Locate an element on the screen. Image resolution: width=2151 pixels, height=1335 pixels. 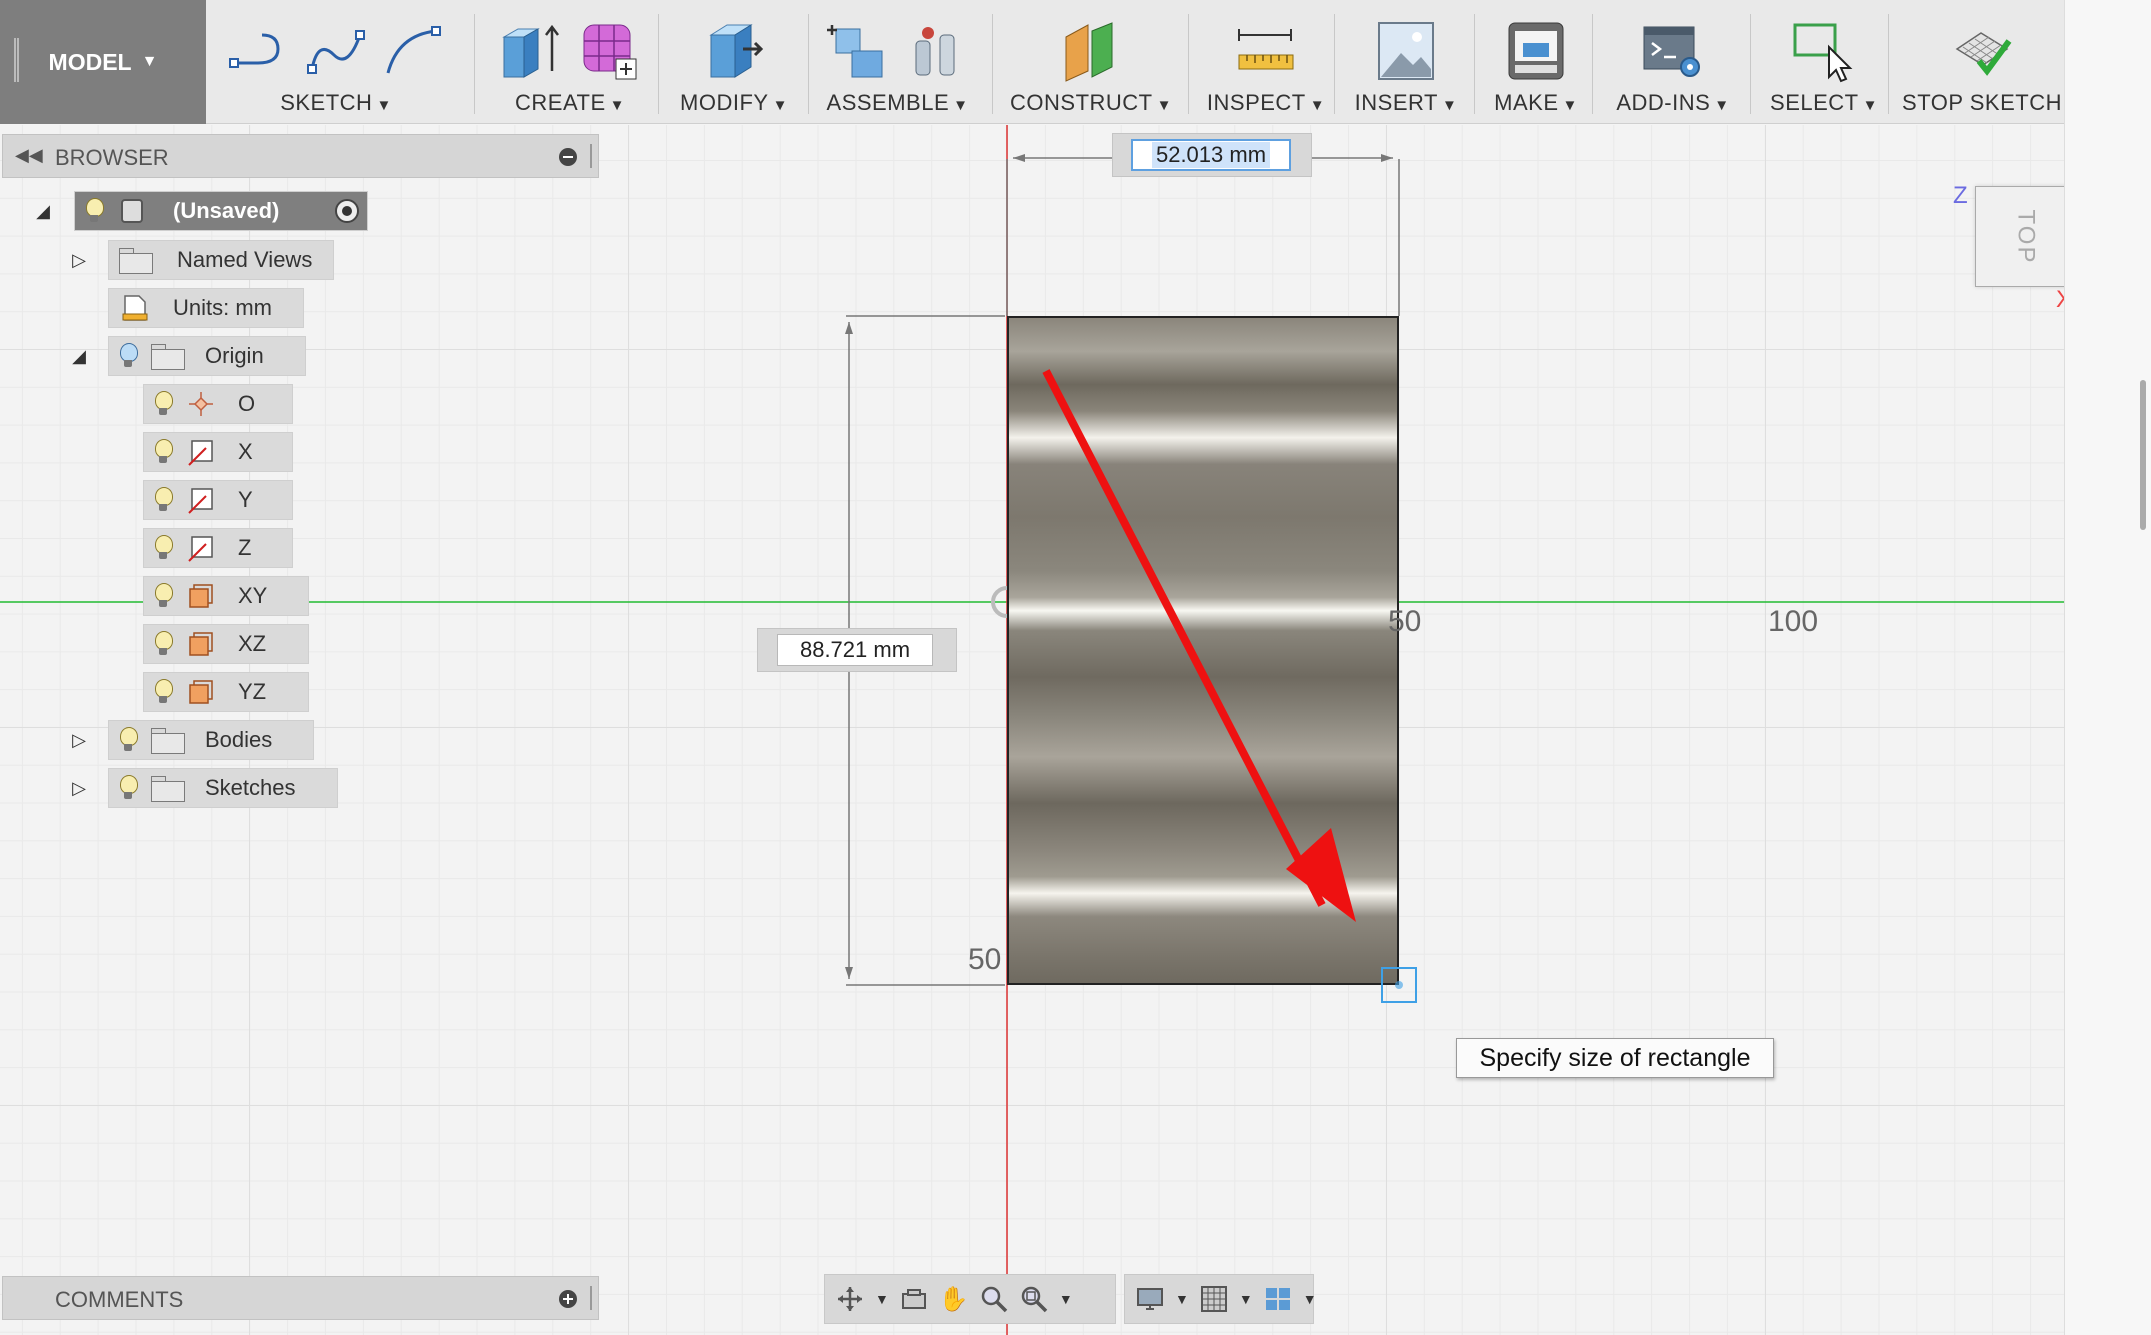
tree-item-xy-plane: XY is located at coordinates (226, 596).